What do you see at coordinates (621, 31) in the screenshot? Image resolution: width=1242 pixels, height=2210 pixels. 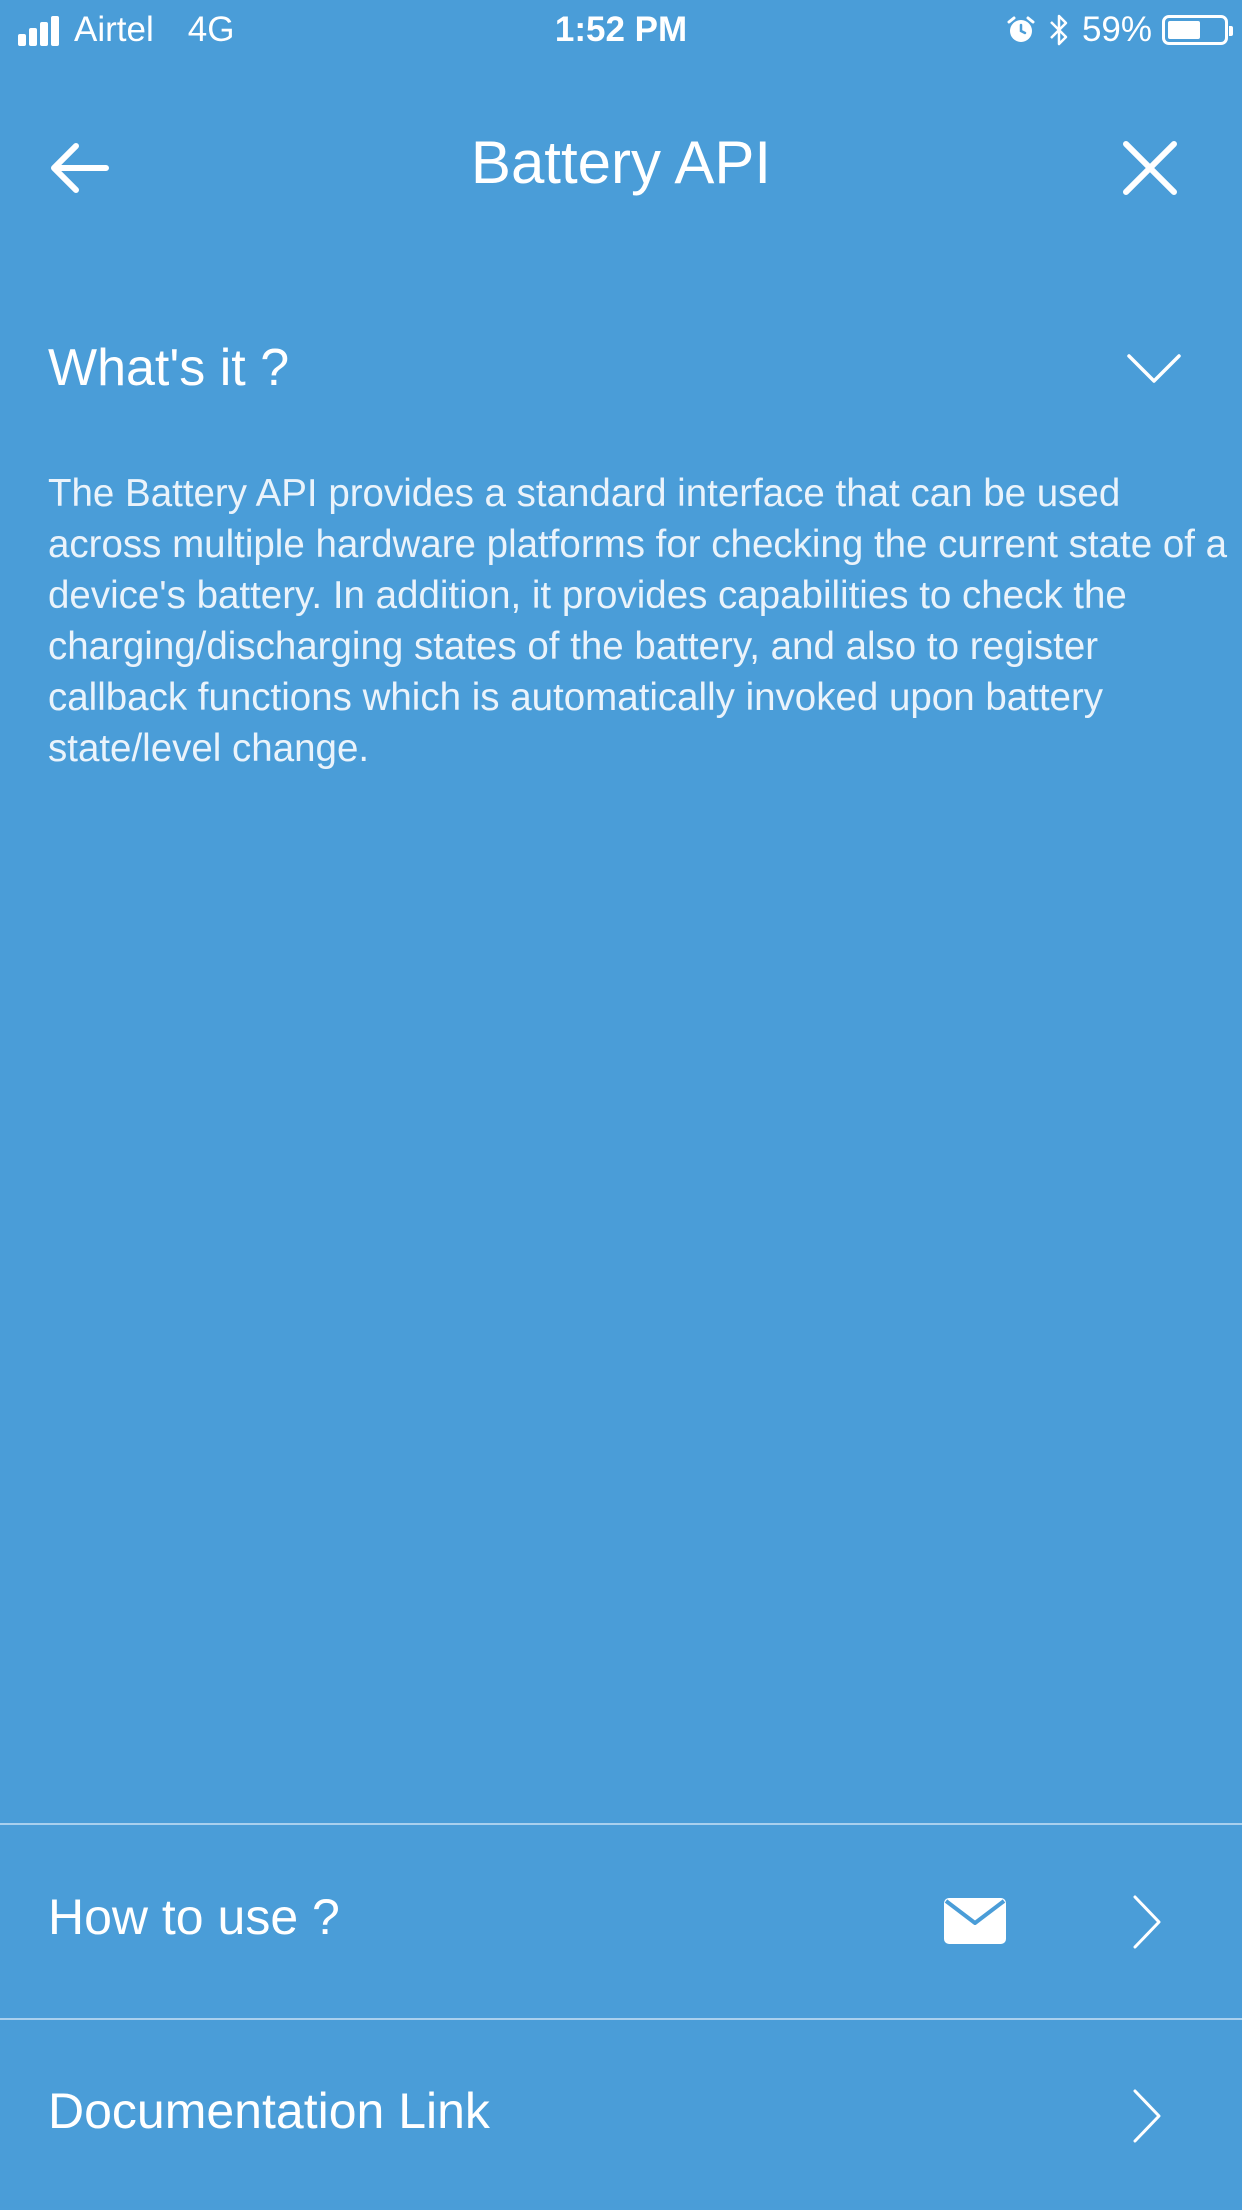 I see `status-bar: Airtel 4G 1:52 PM 59%` at bounding box center [621, 31].